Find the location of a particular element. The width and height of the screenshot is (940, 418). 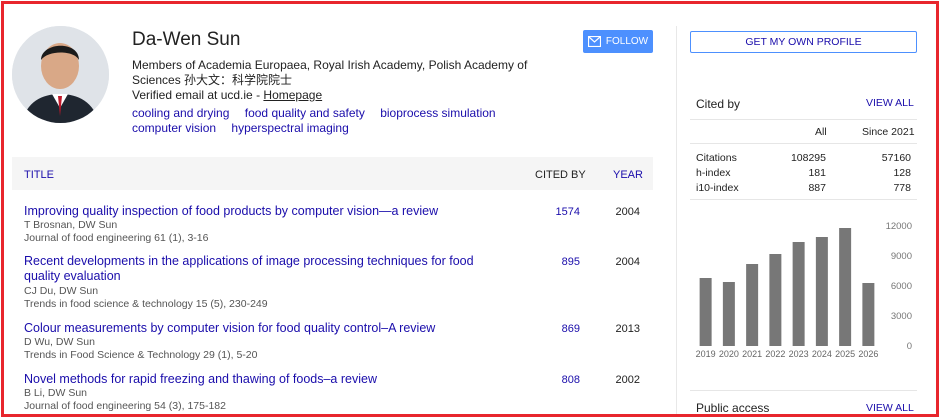

article-cited-count: 1574 is located at coordinates (556, 212).